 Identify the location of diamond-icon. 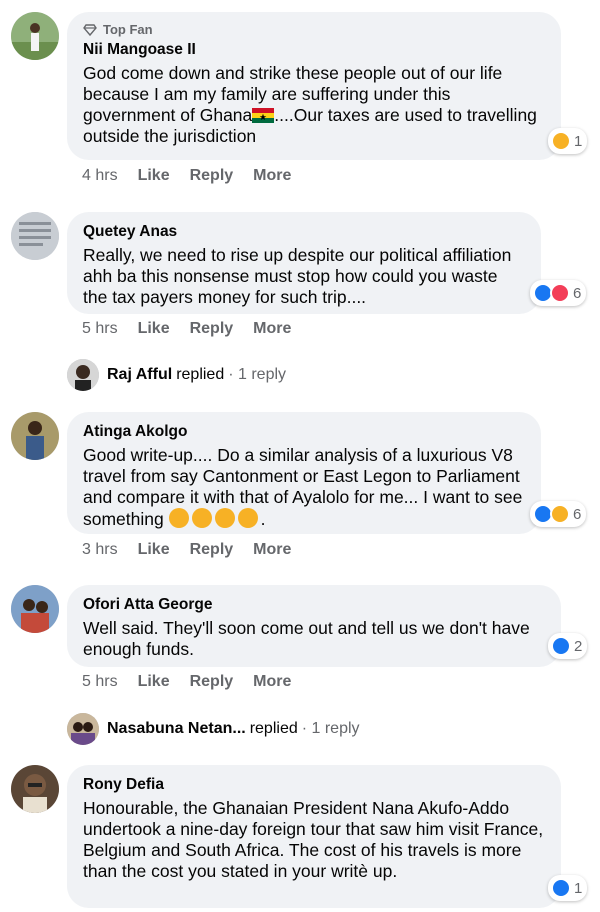
(90, 29).